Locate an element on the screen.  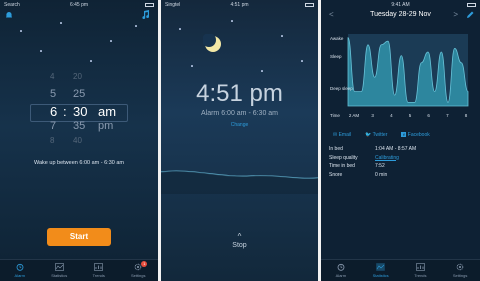
minute-value: 30 is located at coordinates (80, 111).